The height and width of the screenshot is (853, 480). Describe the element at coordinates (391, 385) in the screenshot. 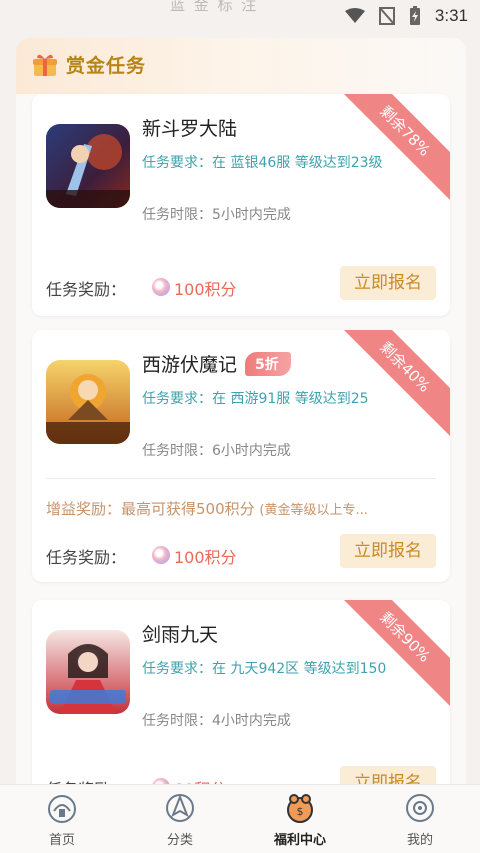

I see `remaining-ribbon: 剩余40%` at that location.